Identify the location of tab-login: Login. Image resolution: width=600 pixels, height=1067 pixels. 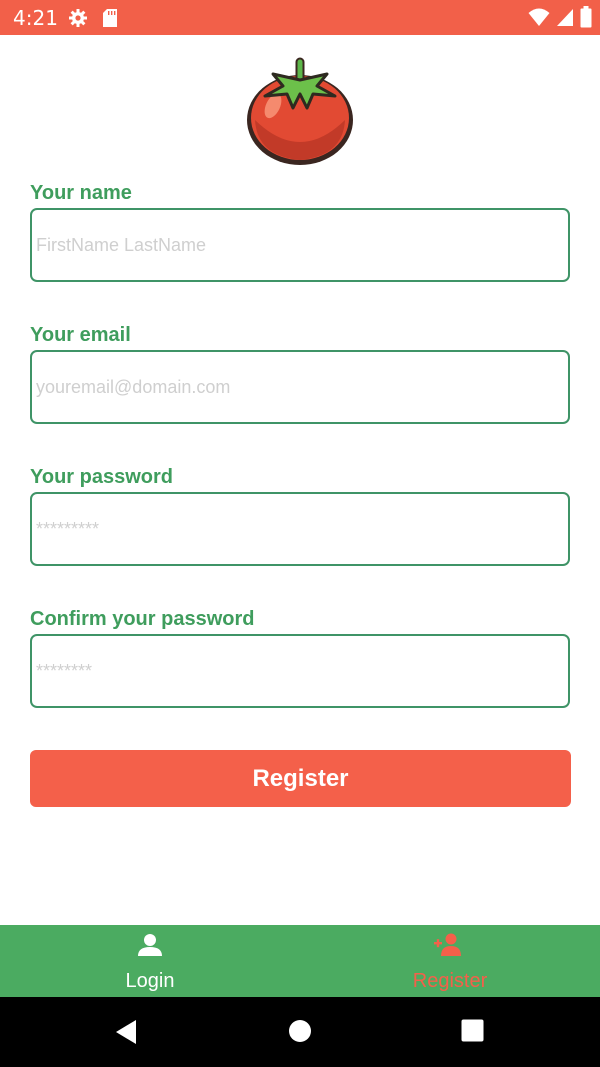
(150, 961).